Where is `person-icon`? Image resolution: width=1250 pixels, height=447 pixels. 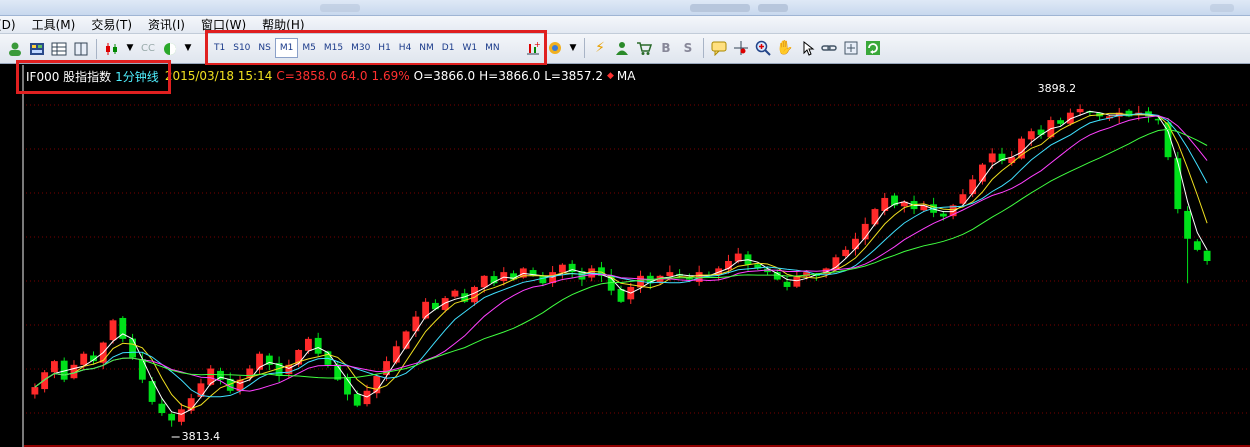
person-icon is located at coordinates (622, 48).